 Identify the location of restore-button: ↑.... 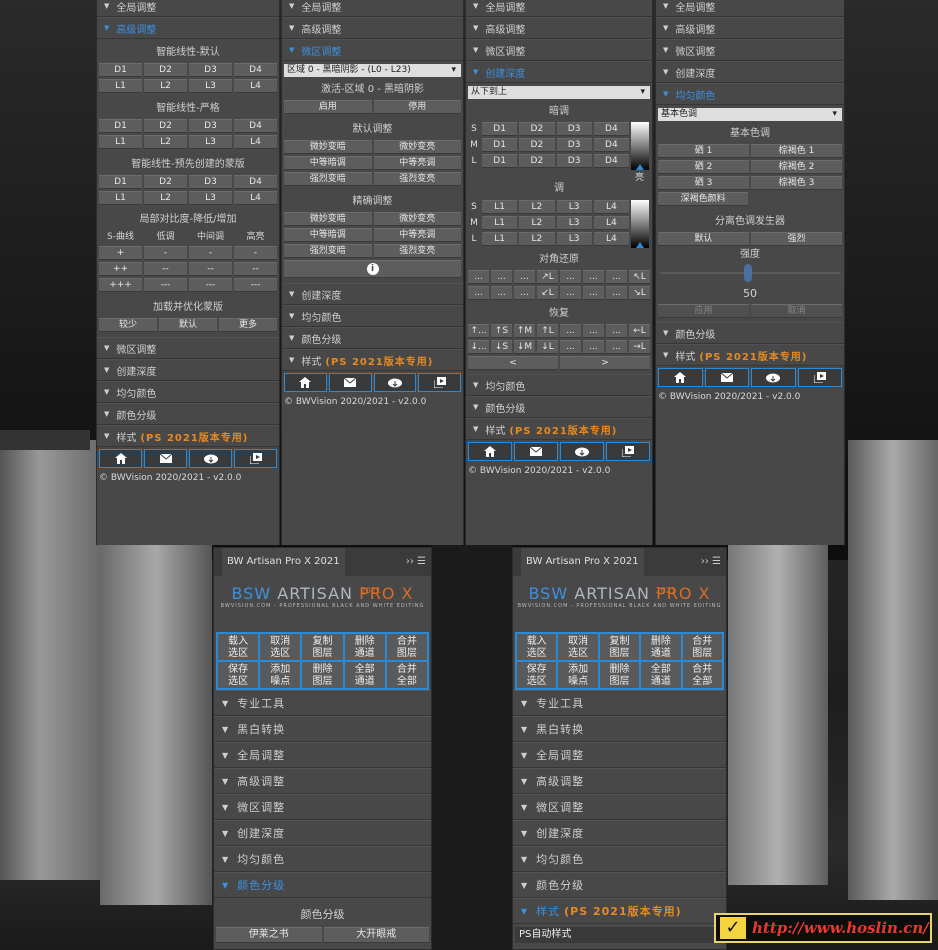
(478, 331).